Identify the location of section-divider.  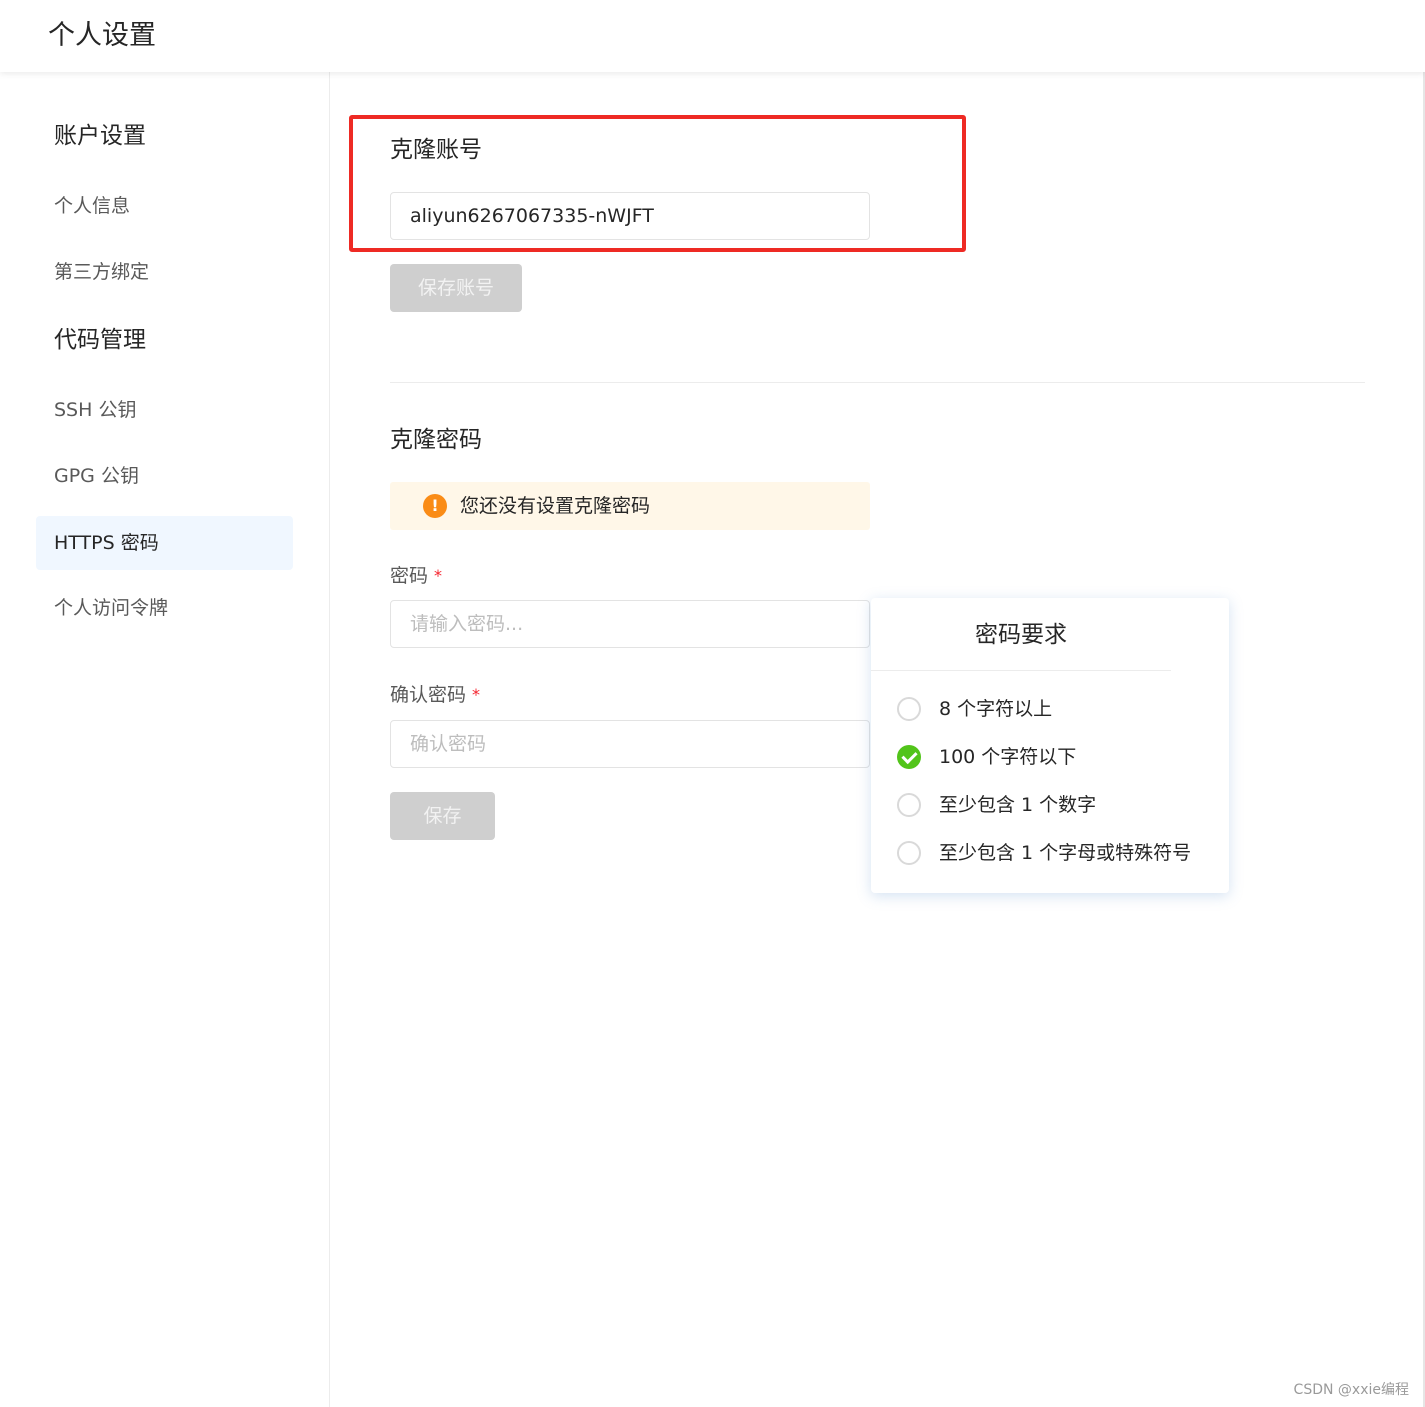
(877, 382).